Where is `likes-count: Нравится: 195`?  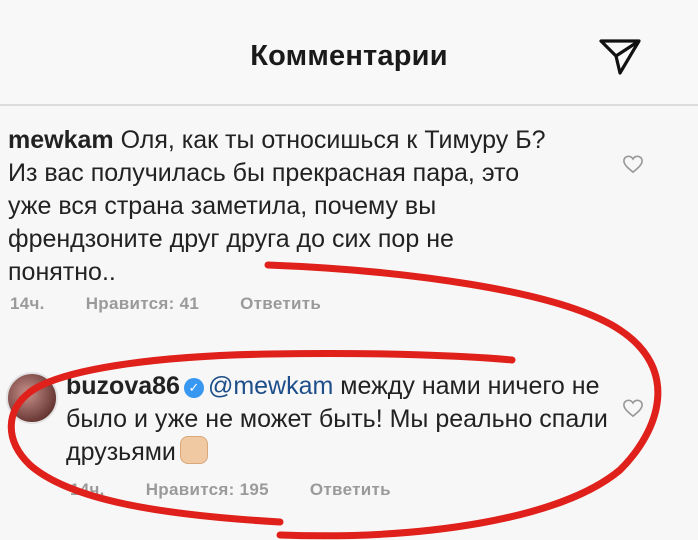
likes-count: Нравится: 195 is located at coordinates (207, 489).